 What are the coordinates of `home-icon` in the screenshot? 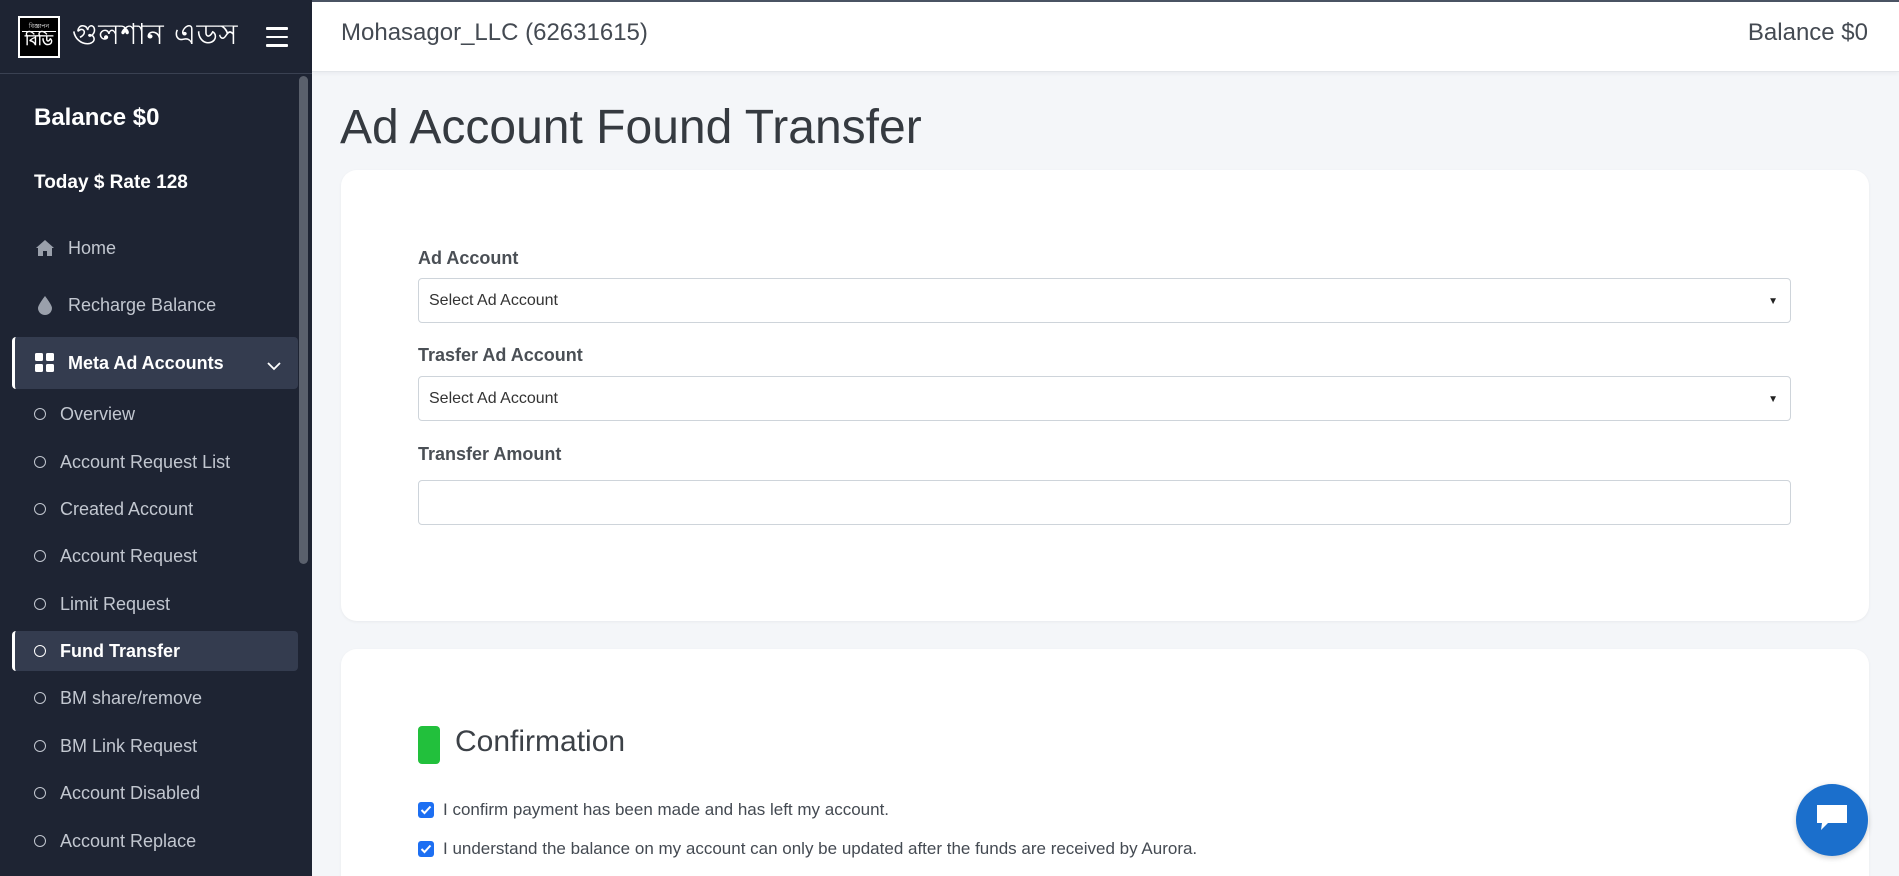 It's located at (45, 248).